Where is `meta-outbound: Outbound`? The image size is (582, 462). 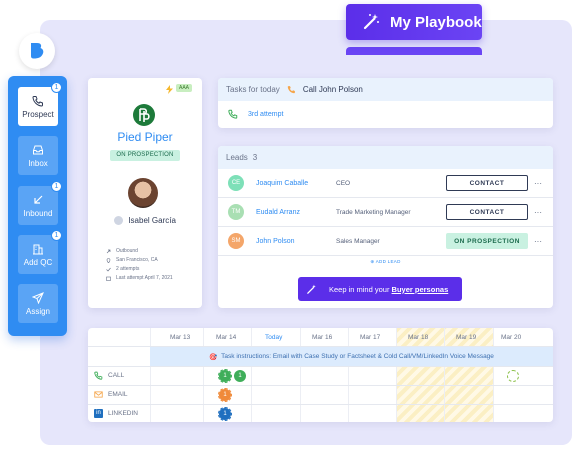
meta-outbound: Outbound is located at coordinates (122, 251).